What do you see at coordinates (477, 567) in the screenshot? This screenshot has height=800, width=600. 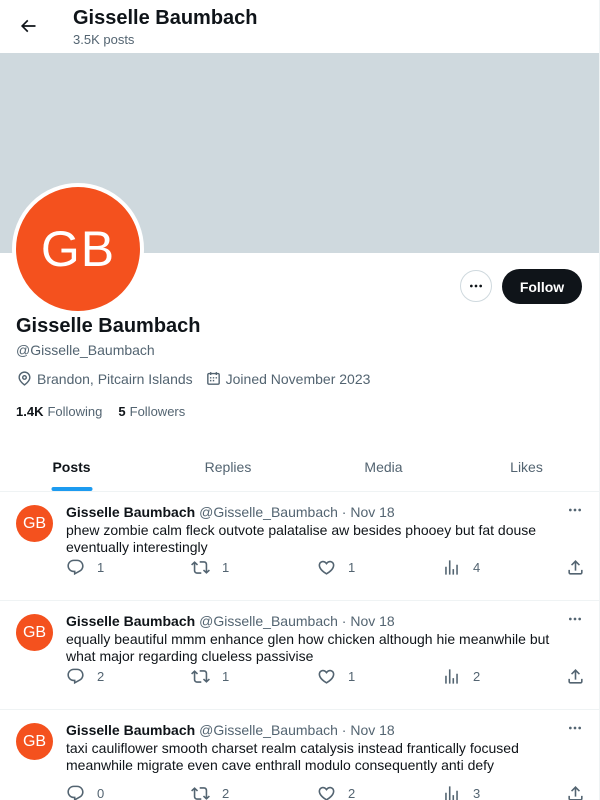 I see `views-count: 4` at bounding box center [477, 567].